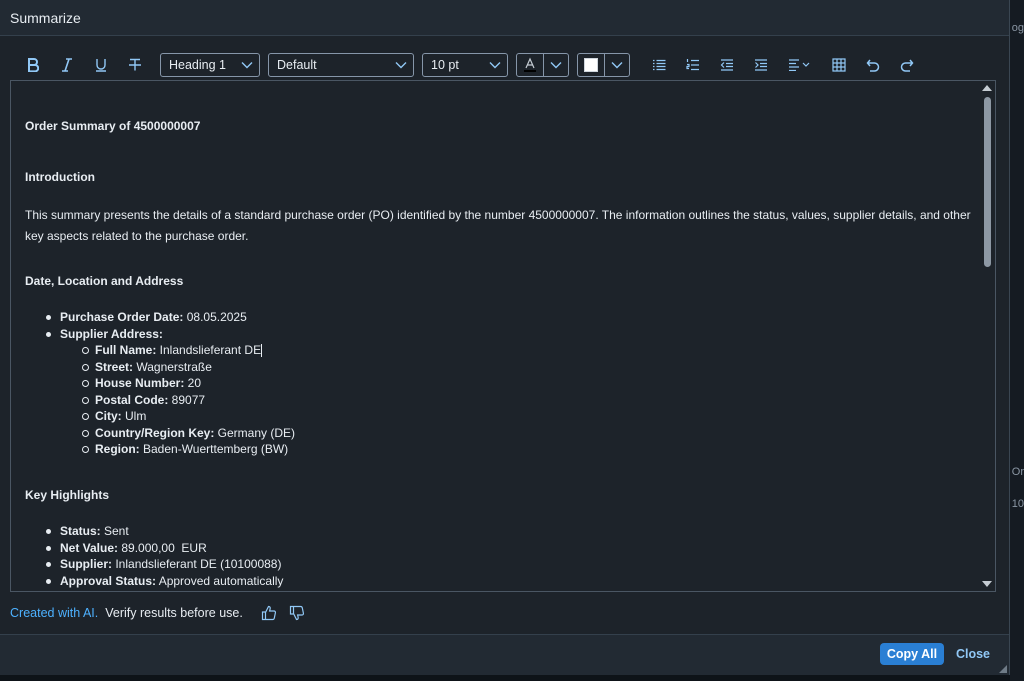 The width and height of the screenshot is (1024, 681). I want to click on strikethrough-button, so click(135, 65).